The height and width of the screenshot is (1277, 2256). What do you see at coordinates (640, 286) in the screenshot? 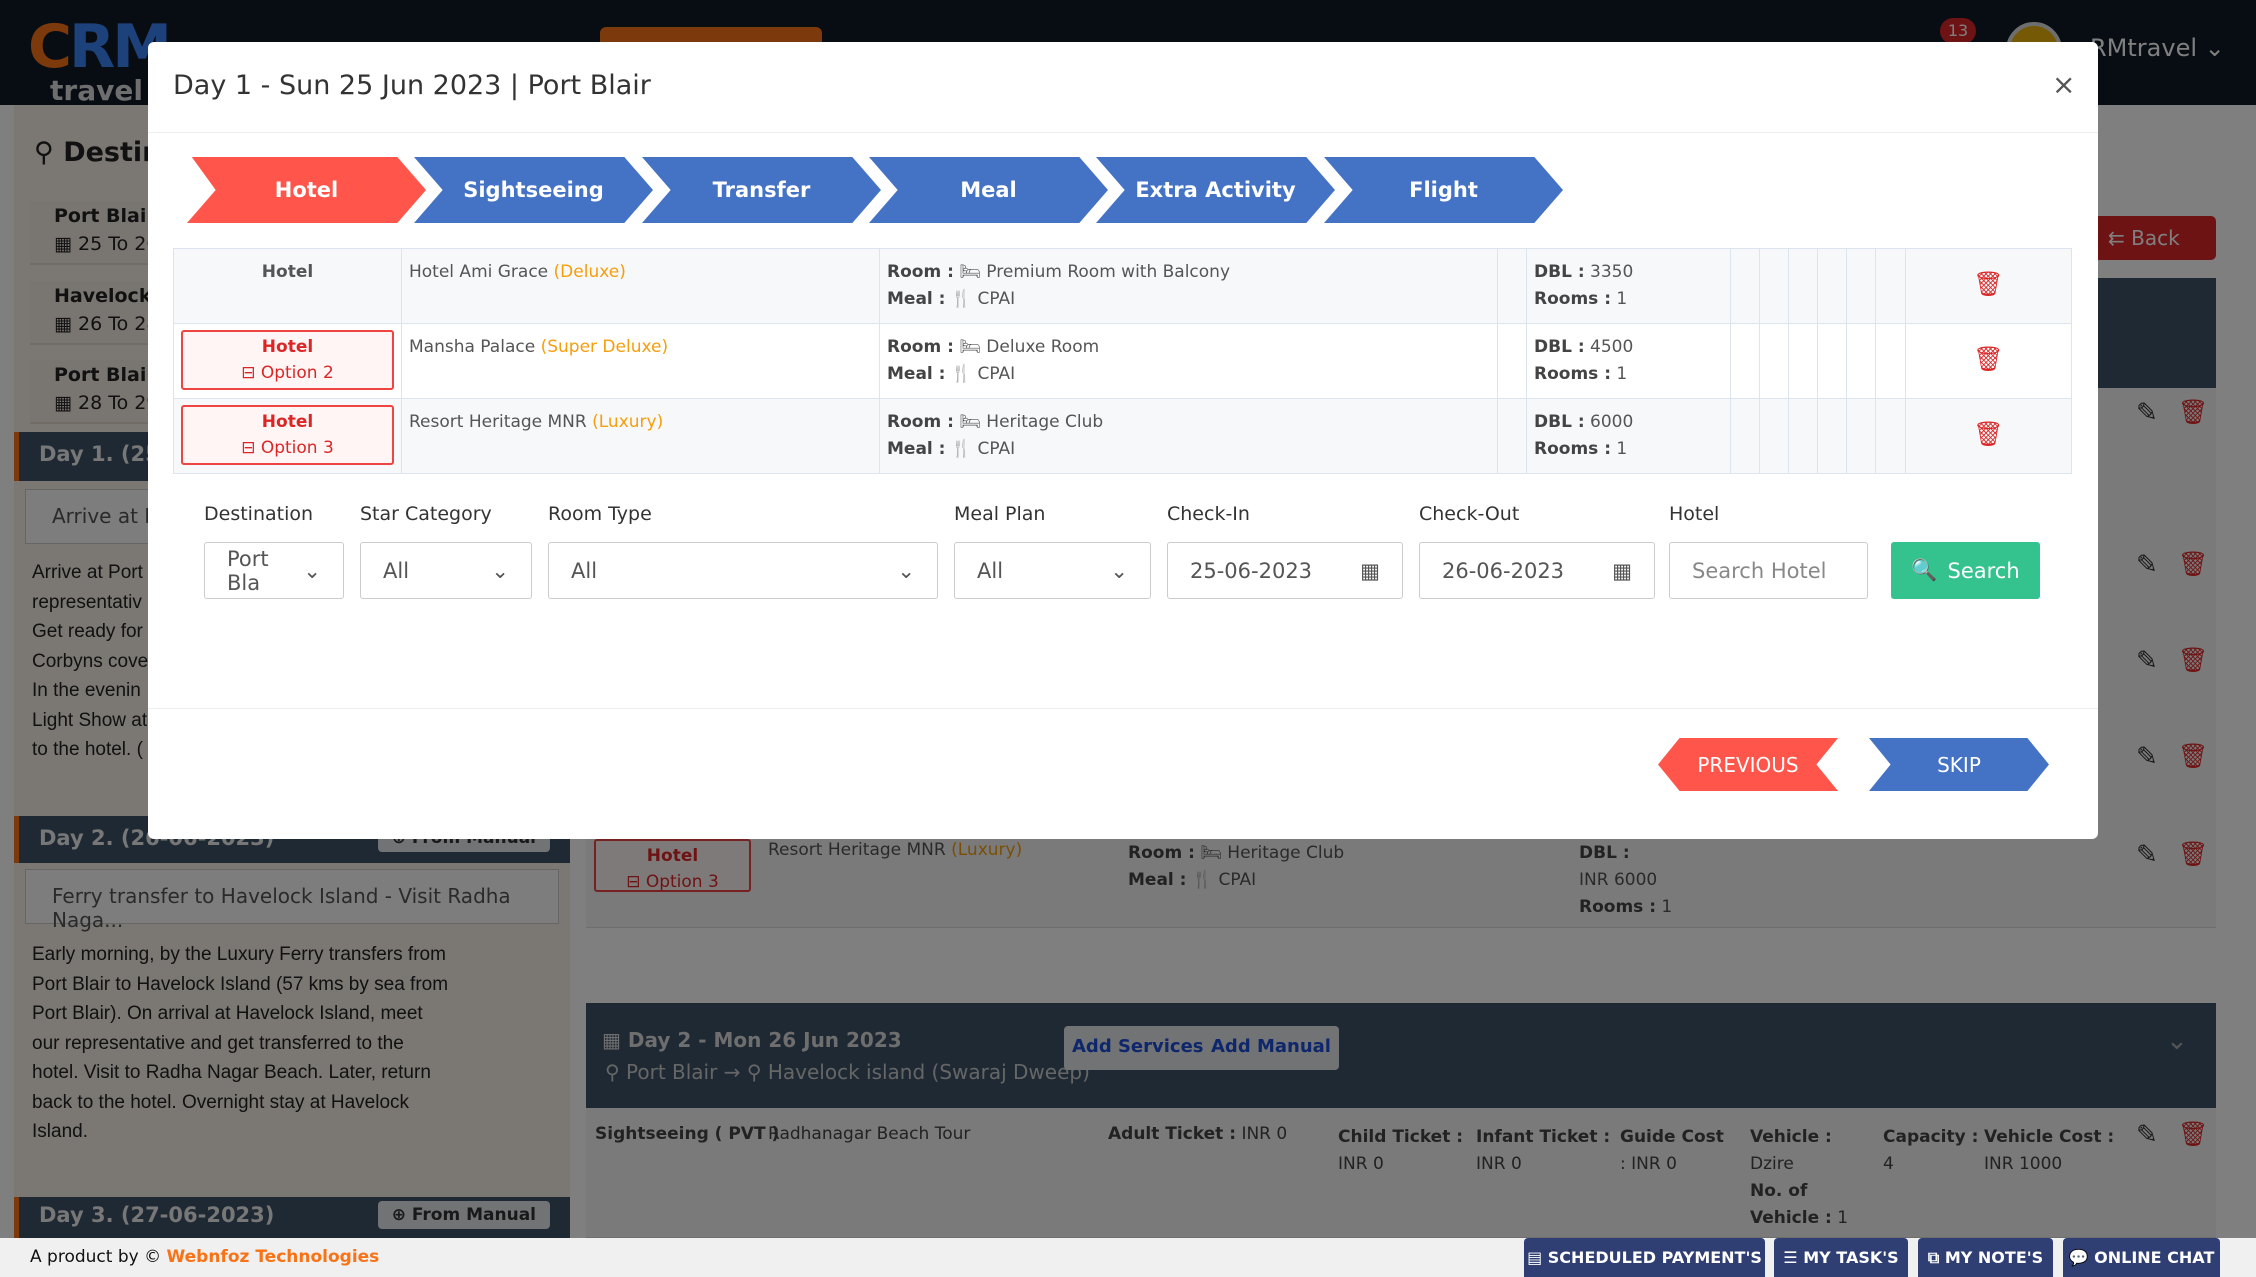
I see `hotel-cell: Hotel Ami Grace (Deluxe)` at bounding box center [640, 286].